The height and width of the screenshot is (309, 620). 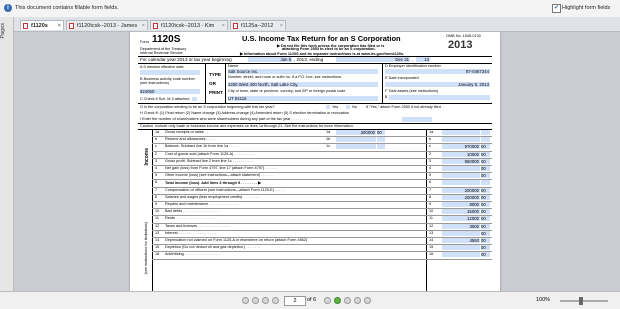 I want to click on prev-page-button, so click(x=255, y=300).